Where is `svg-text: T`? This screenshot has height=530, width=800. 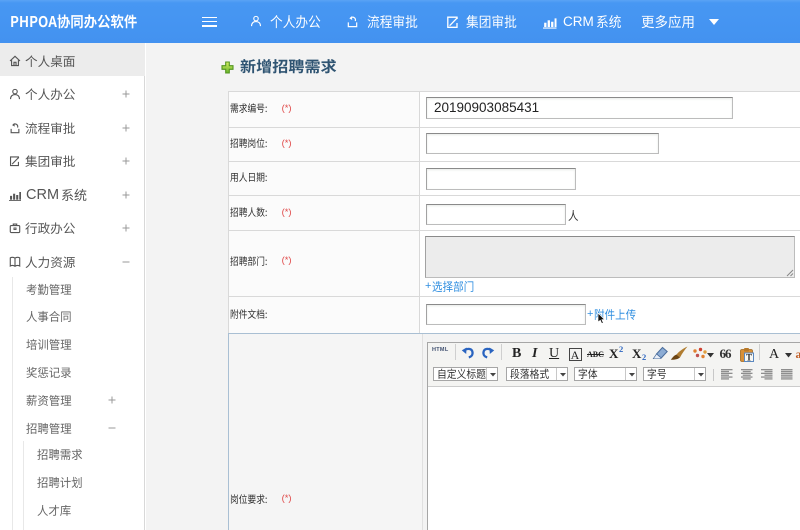 svg-text: T is located at coordinates (748, 358).